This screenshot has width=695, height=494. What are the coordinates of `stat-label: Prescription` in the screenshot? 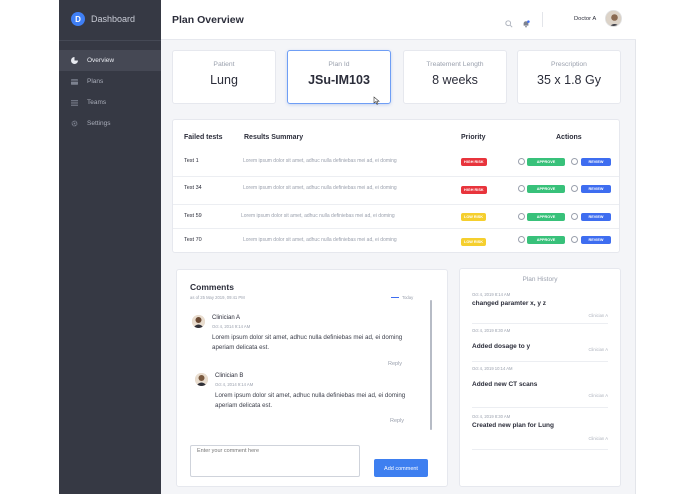 It's located at (569, 64).